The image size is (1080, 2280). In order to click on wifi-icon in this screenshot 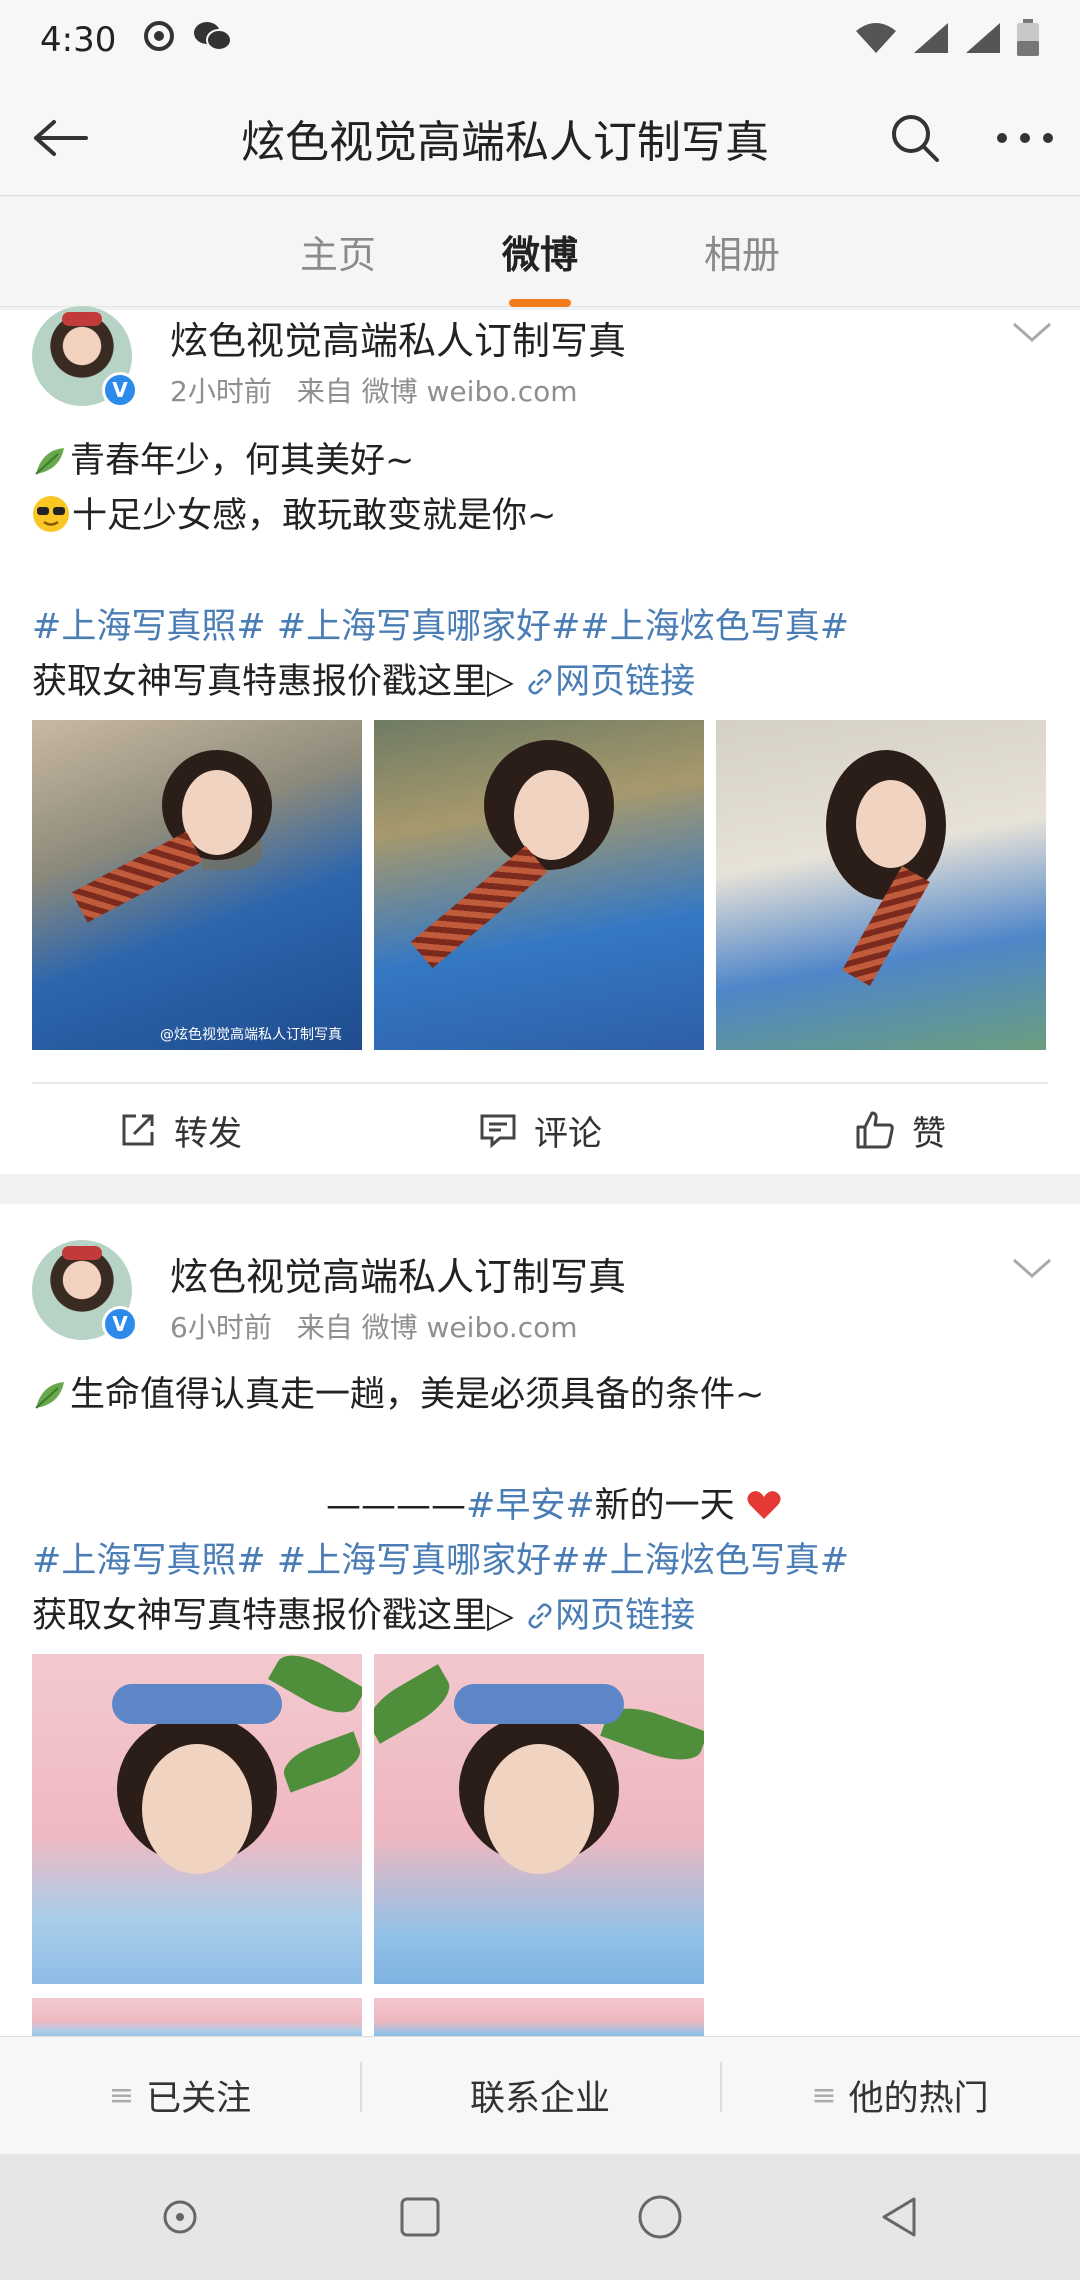, I will do `click(876, 40)`.